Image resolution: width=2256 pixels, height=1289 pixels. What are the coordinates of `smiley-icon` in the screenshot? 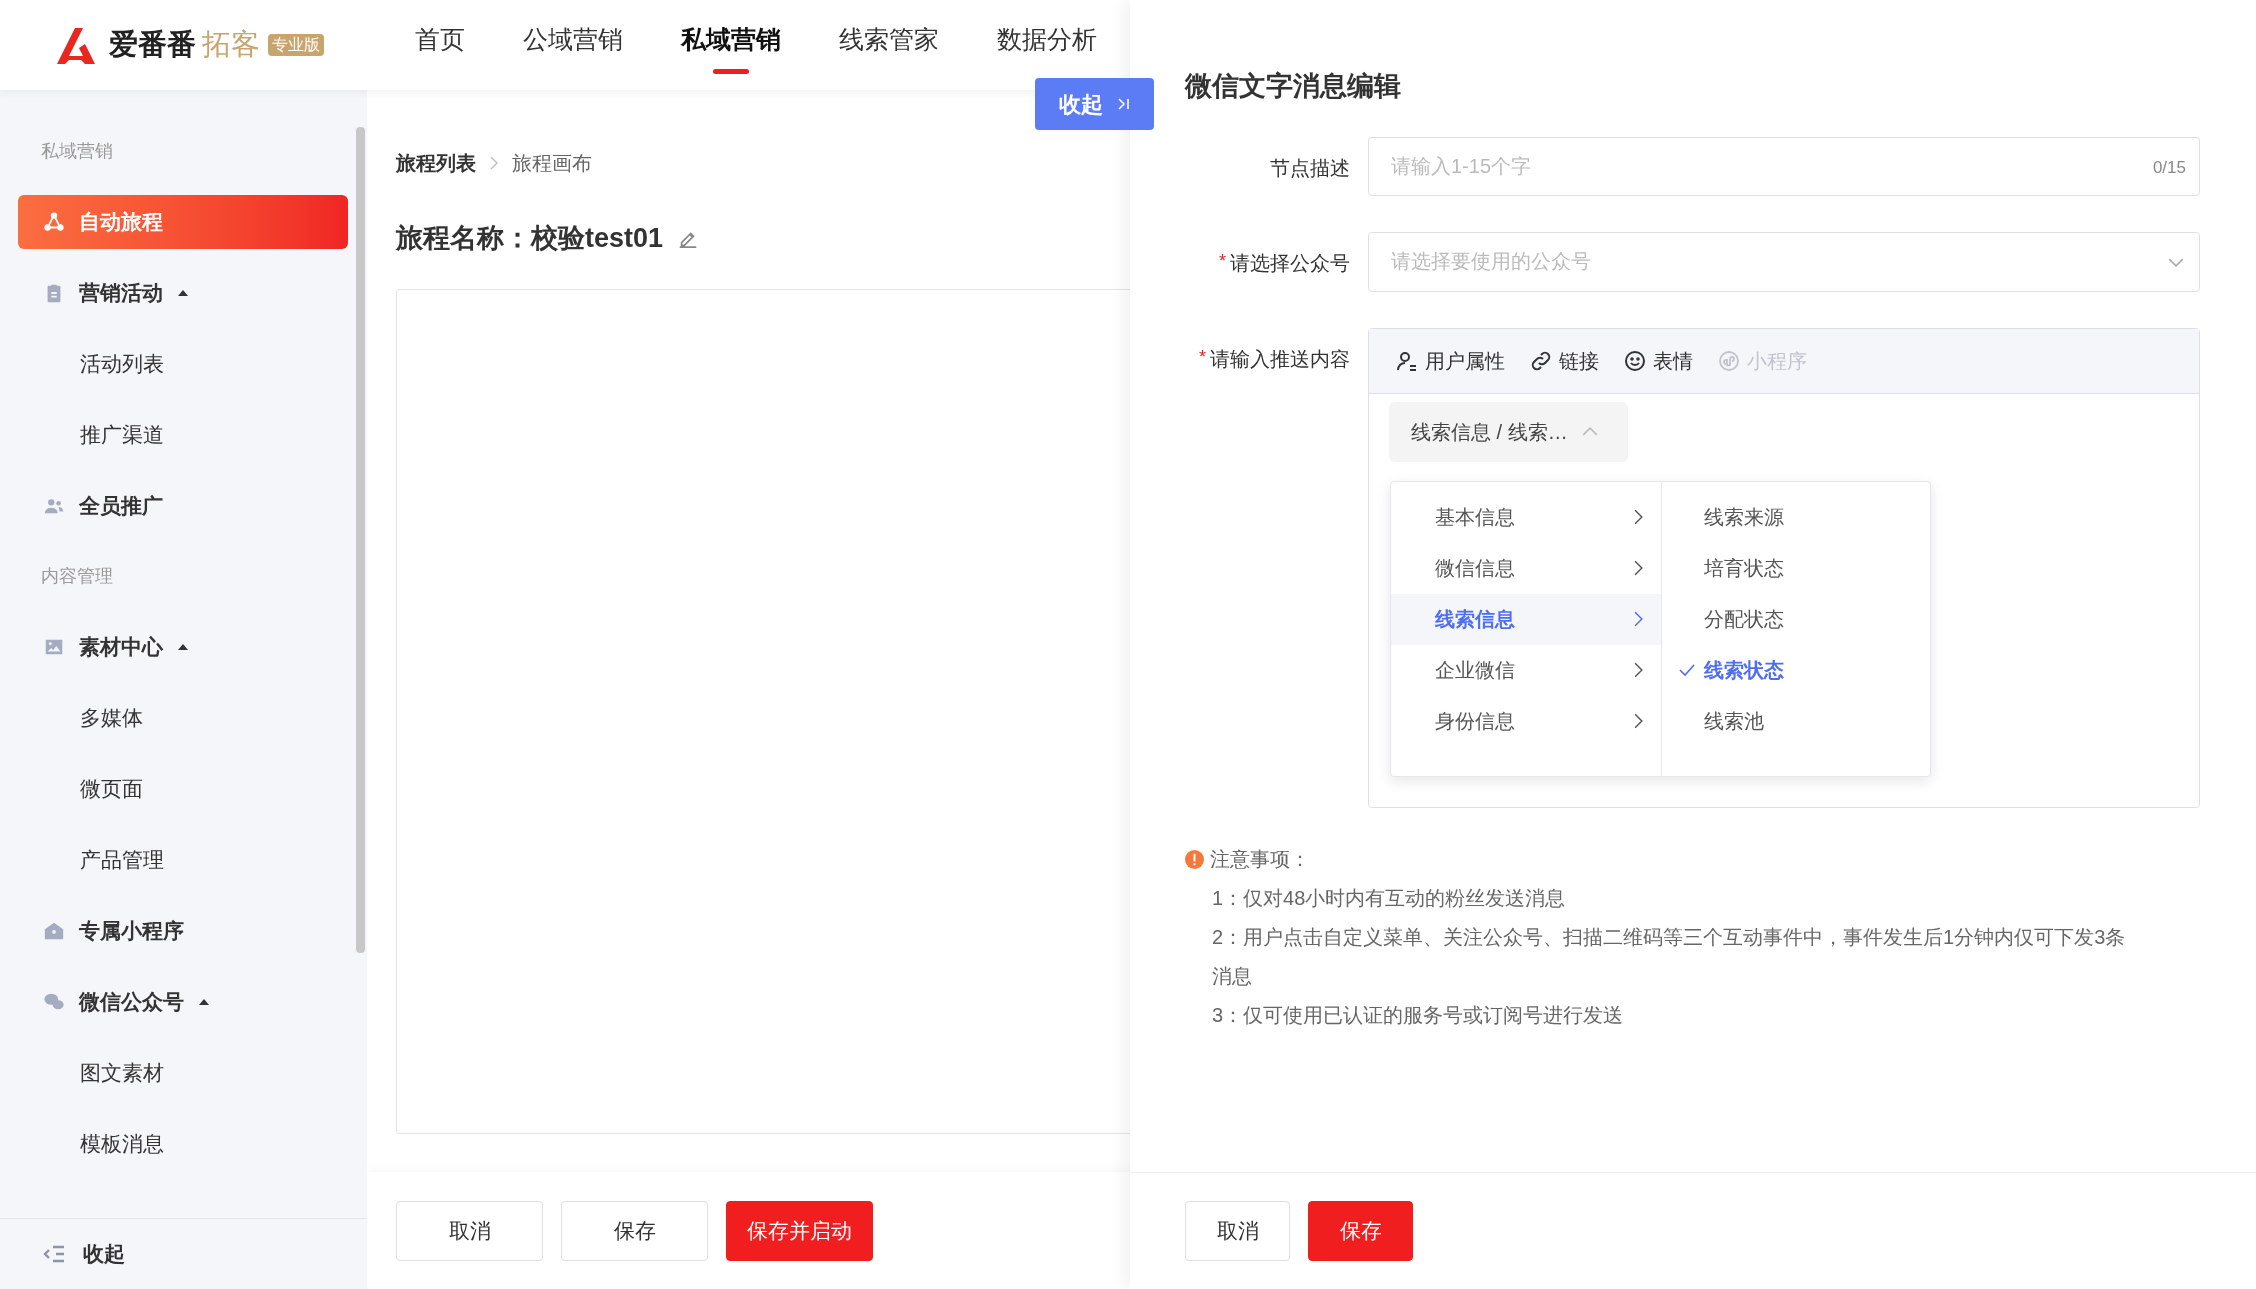 It's located at (1635, 360).